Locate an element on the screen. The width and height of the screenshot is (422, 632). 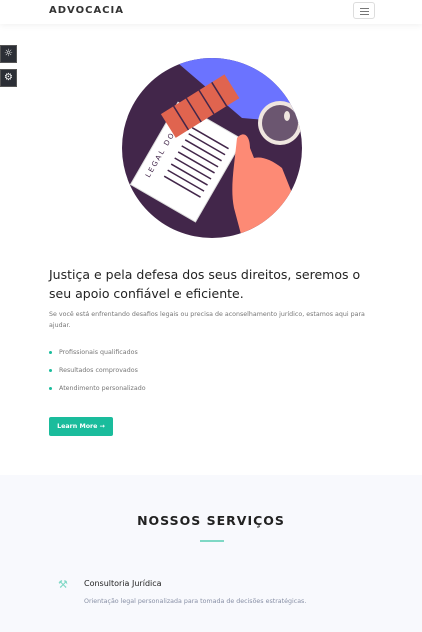
title-divider is located at coordinates (212, 541).